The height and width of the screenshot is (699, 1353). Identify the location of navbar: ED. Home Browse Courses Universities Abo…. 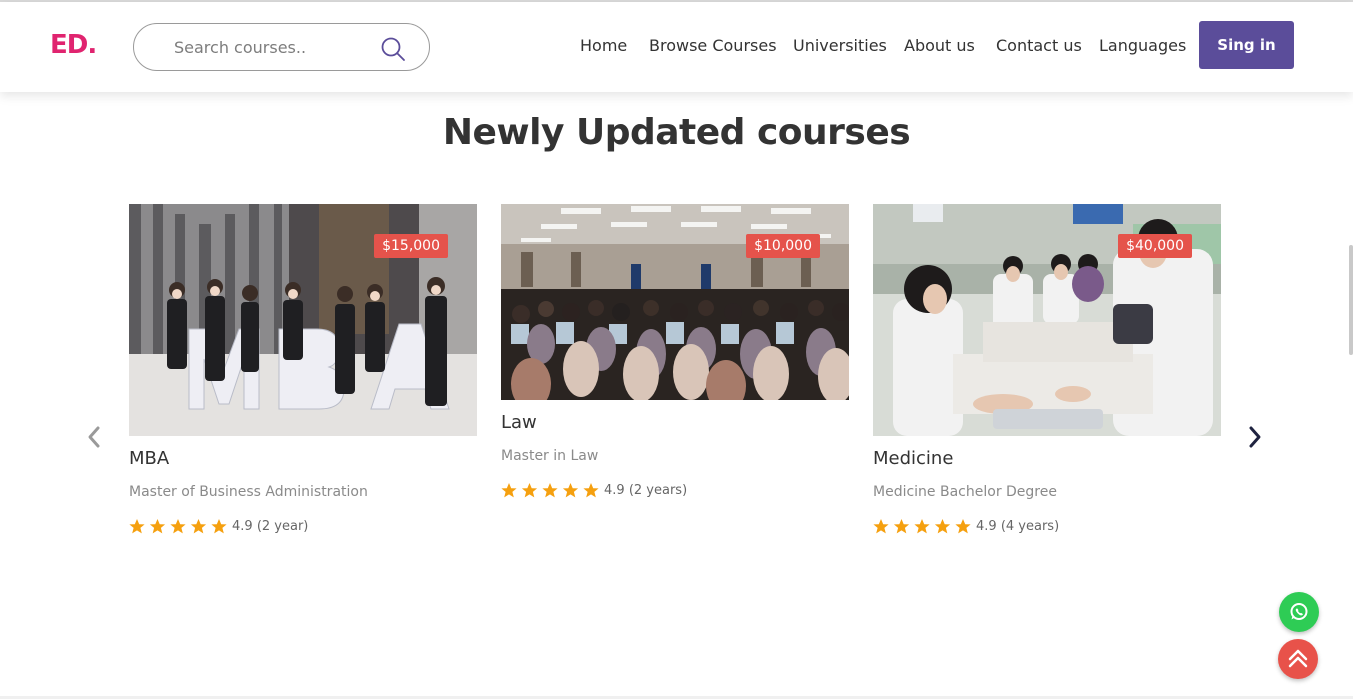
(676, 47).